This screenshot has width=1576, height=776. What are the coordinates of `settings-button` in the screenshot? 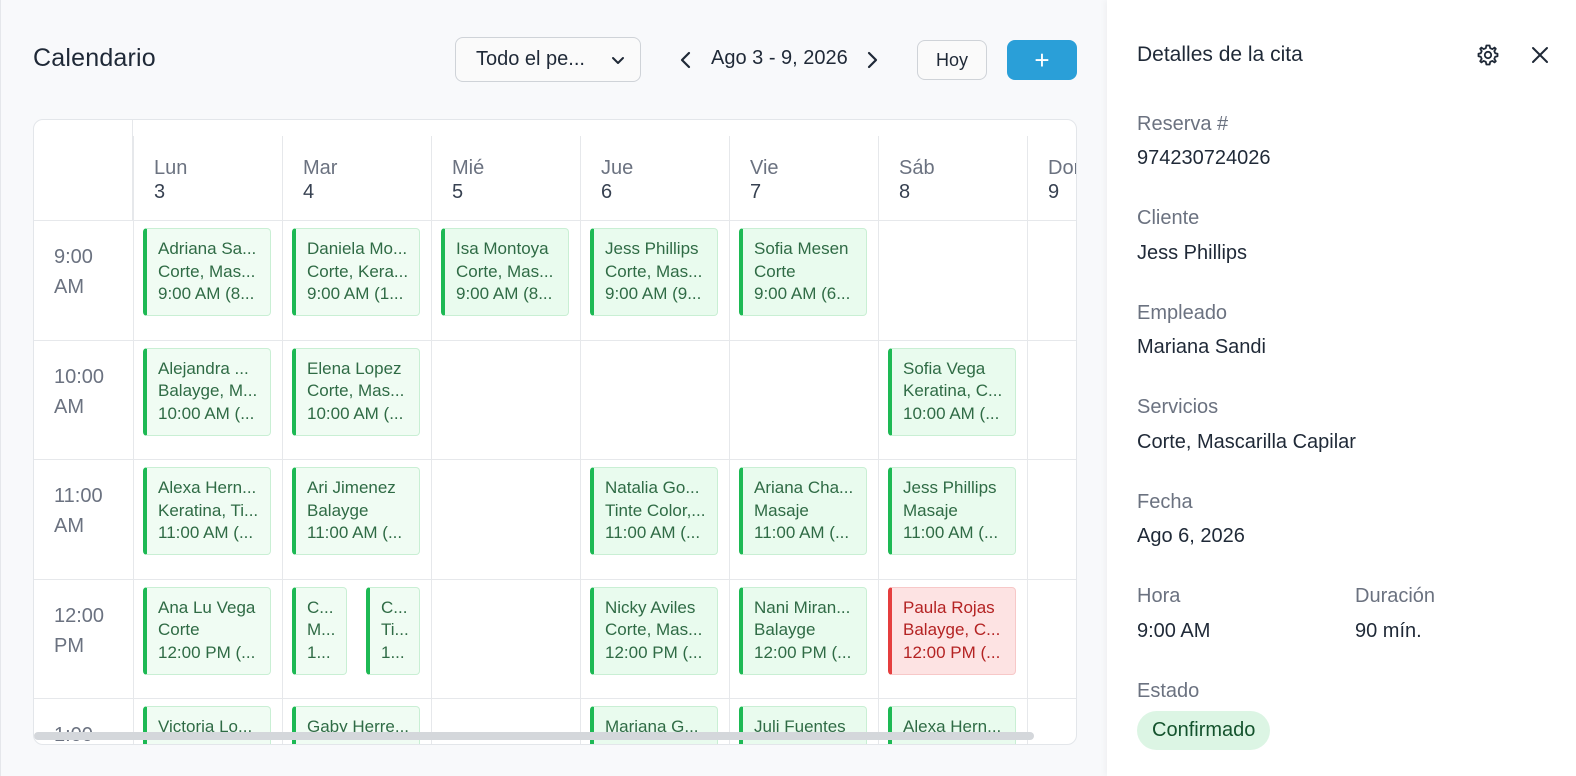 It's located at (1488, 55).